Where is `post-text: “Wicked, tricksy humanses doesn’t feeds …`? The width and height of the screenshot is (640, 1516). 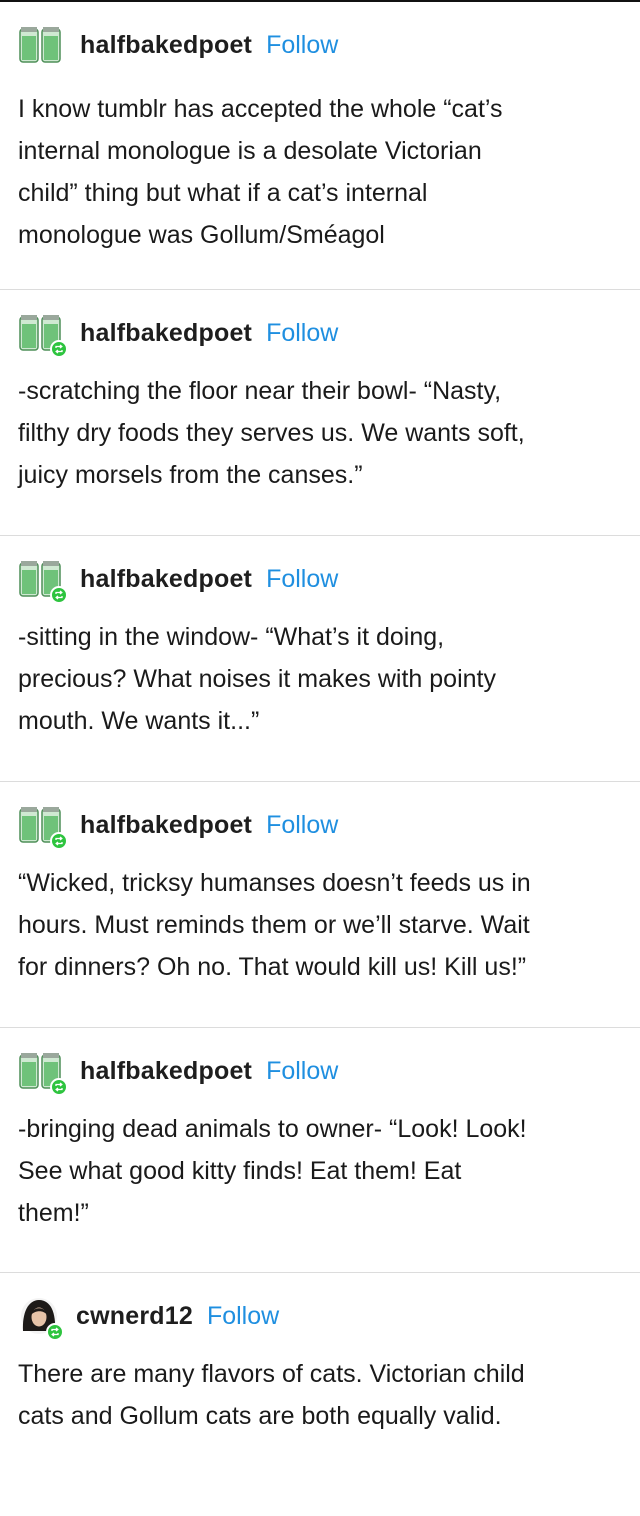 post-text: “Wicked, tricksy humanses doesn’t feeds … is located at coordinates (274, 925).